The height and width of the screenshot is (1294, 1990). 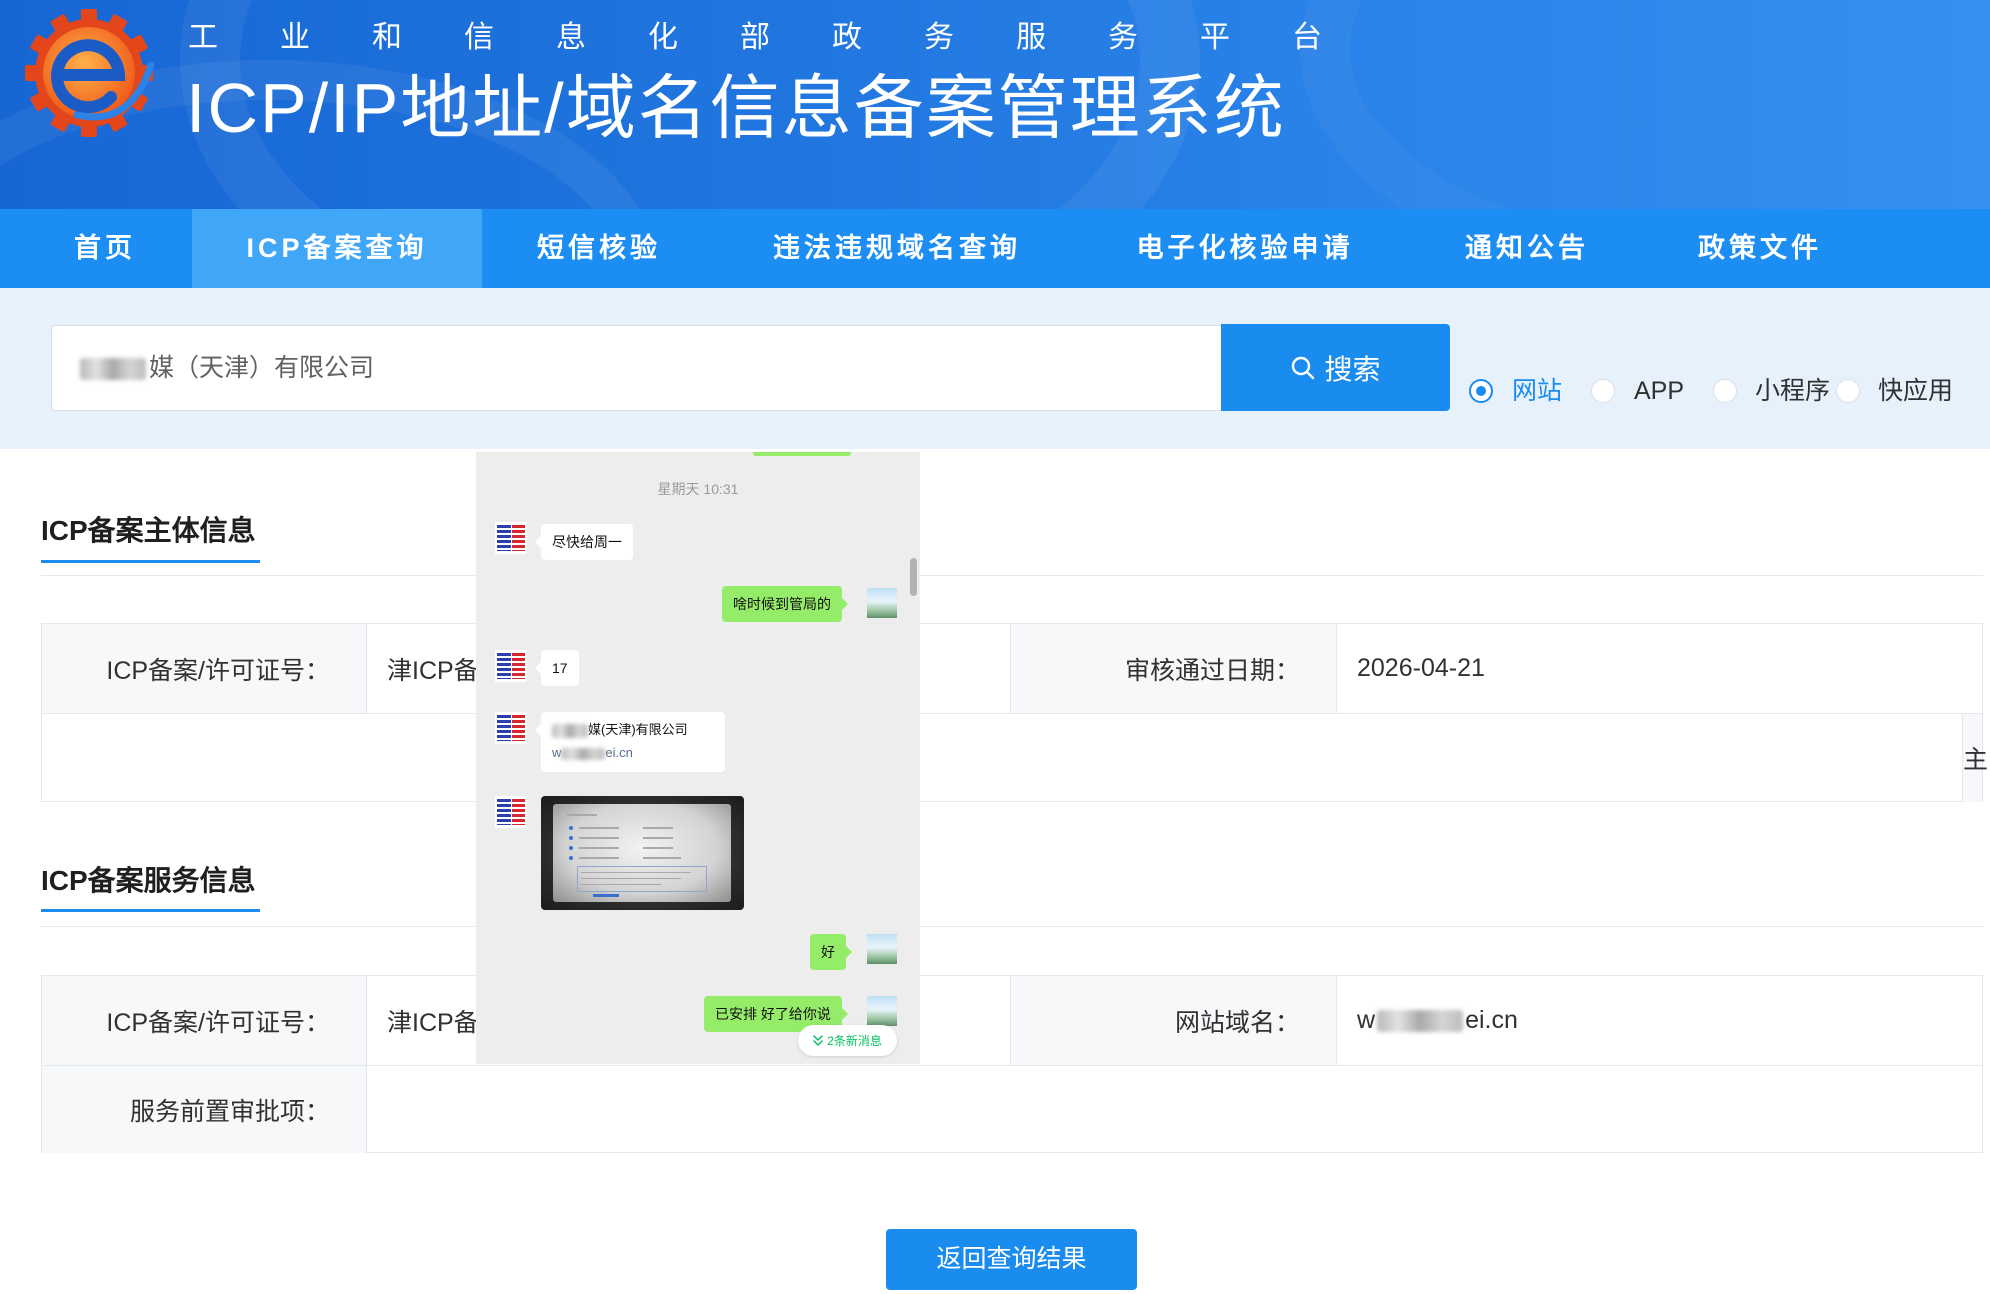 I want to click on gear-e-logo-icon, so click(x=89, y=73).